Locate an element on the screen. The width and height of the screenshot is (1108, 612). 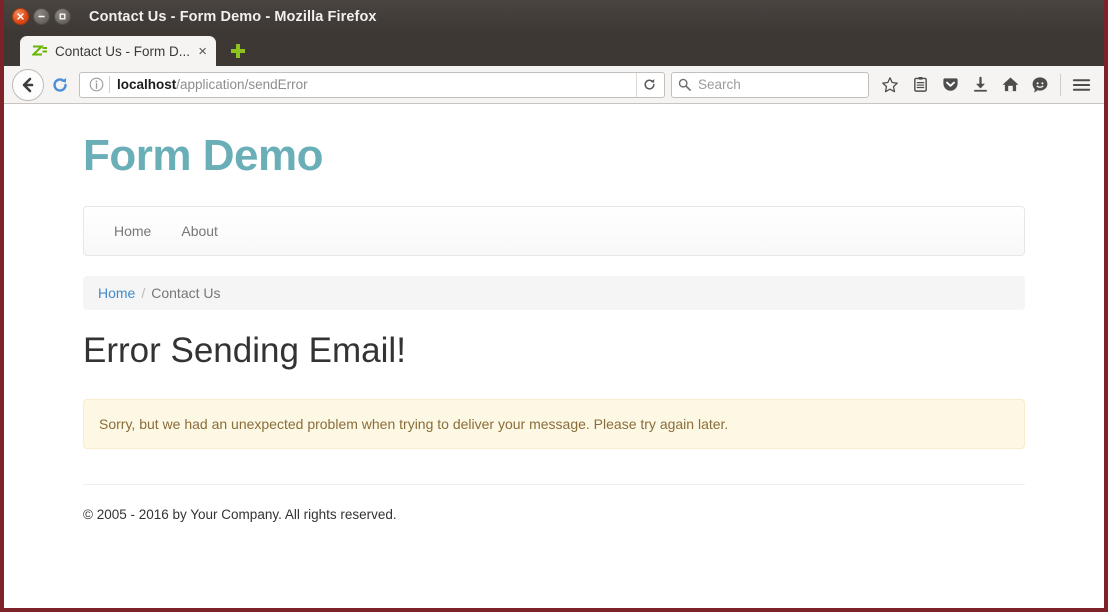
url-divider is located at coordinates (109, 84).